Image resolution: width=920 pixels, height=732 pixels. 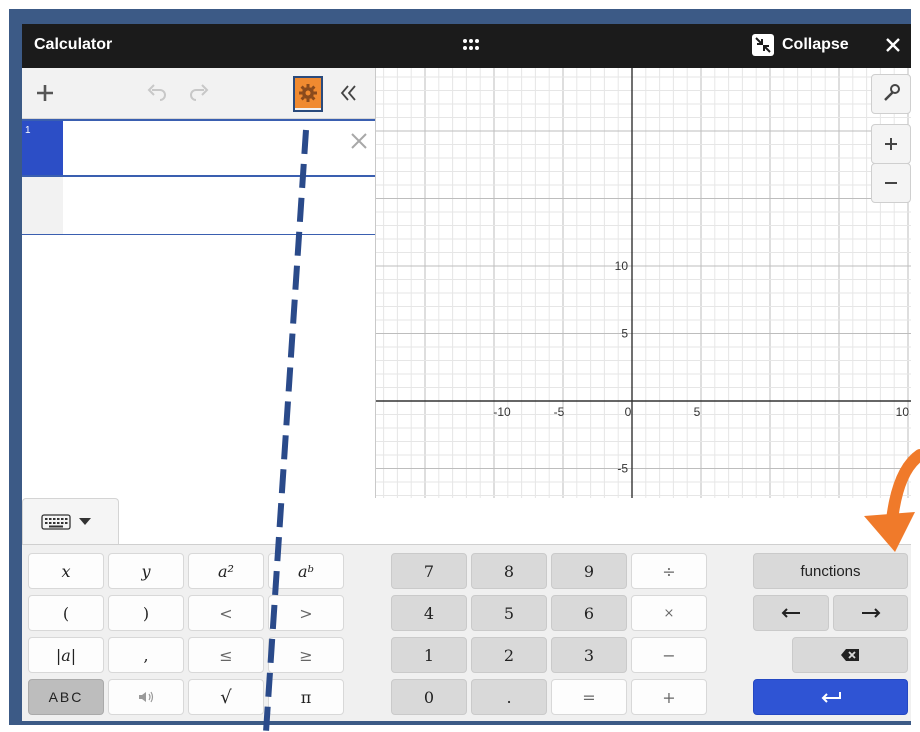 I want to click on enter-icon, so click(x=831, y=697).